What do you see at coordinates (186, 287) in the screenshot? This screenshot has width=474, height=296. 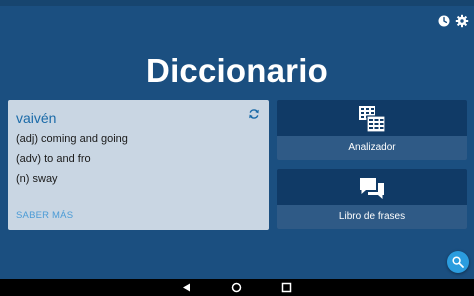 I see `nav-back-icon` at bounding box center [186, 287].